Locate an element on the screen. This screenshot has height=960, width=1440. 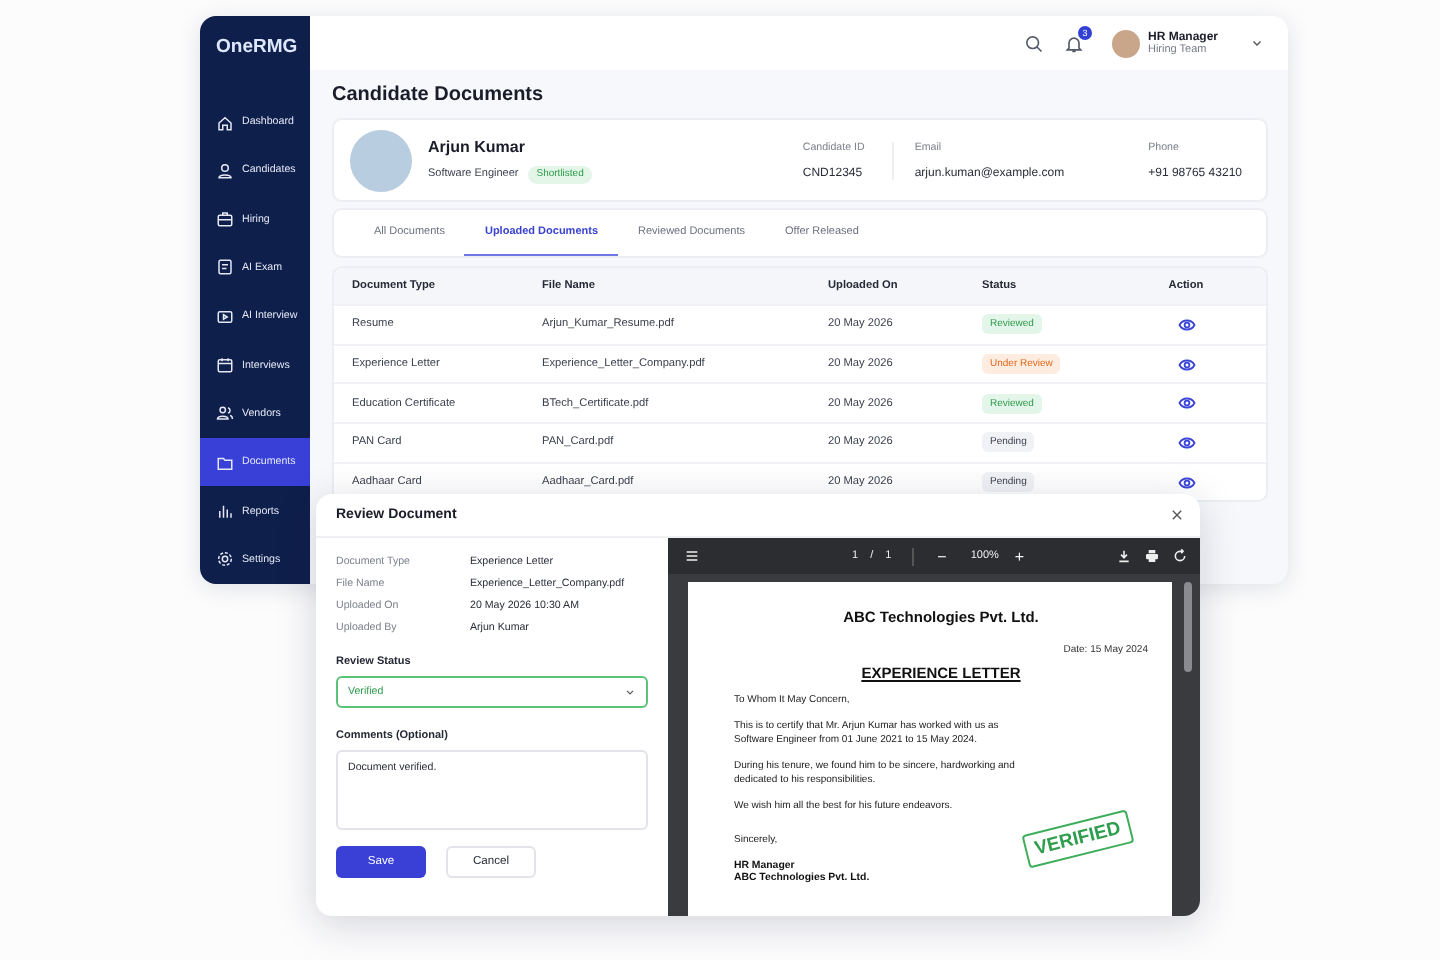
folder-icon is located at coordinates (225, 462).